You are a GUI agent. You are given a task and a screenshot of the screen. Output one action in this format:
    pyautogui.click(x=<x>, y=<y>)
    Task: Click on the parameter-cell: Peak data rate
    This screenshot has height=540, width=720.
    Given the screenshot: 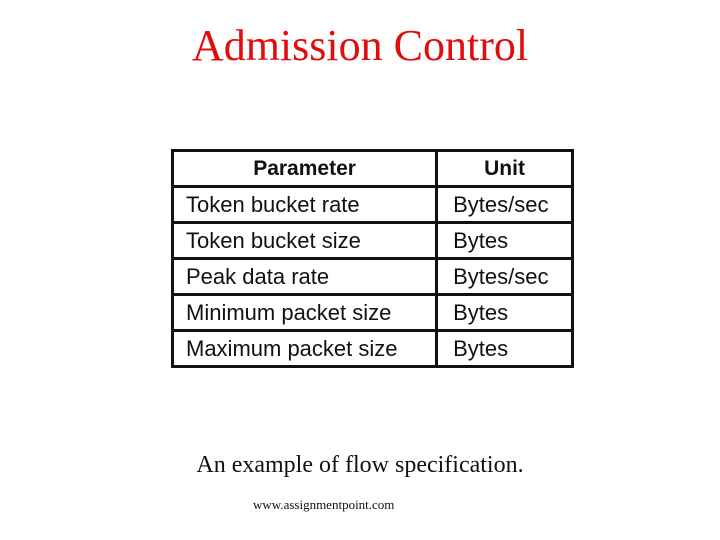 What is the action you would take?
    pyautogui.click(x=304, y=276)
    